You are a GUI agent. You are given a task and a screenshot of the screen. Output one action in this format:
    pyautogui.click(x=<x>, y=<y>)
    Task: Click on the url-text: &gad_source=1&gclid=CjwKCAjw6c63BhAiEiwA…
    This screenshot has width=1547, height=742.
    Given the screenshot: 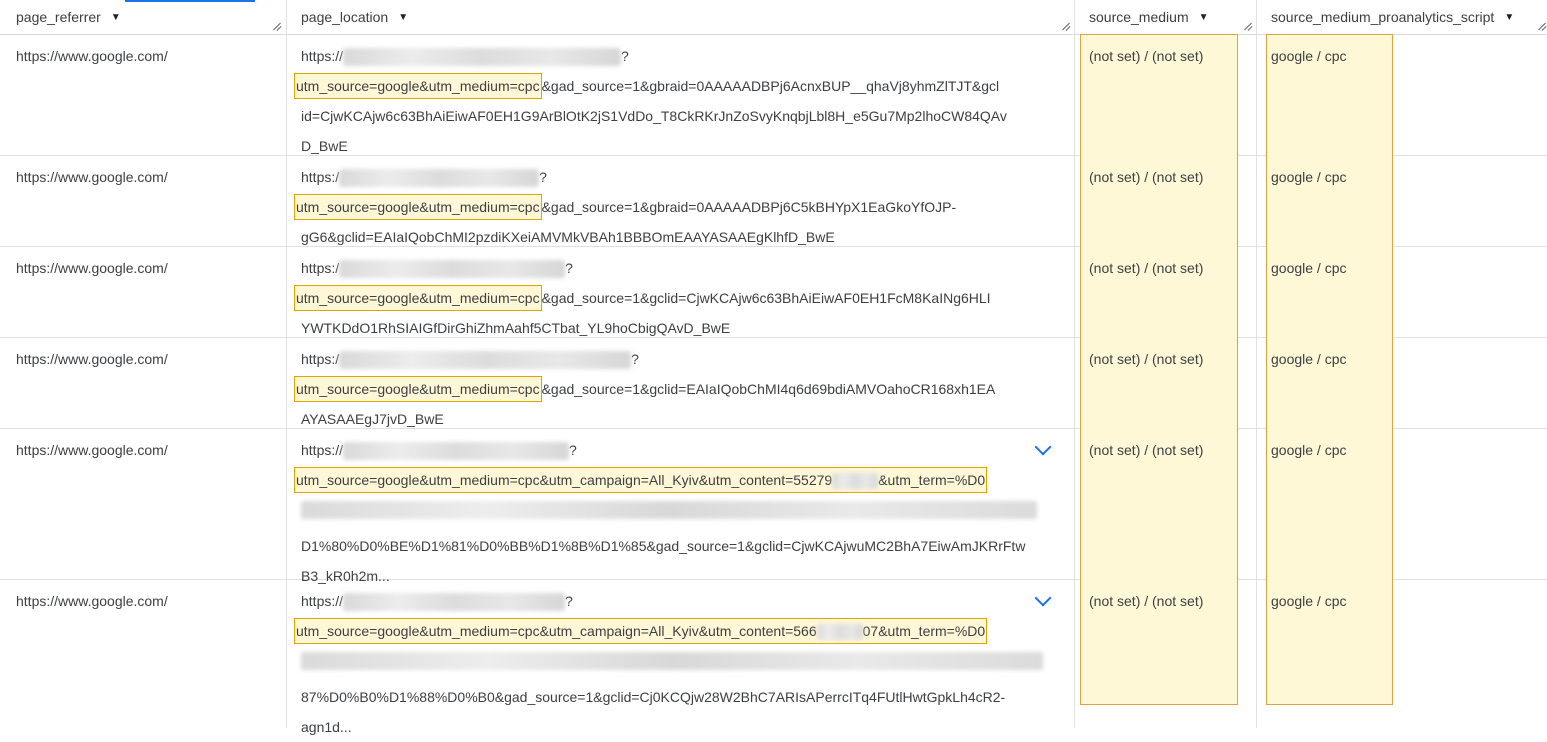 What is the action you would take?
    pyautogui.click(x=766, y=298)
    